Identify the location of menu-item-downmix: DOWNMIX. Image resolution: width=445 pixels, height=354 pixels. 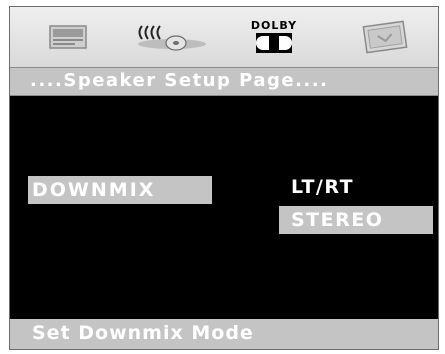
(120, 190).